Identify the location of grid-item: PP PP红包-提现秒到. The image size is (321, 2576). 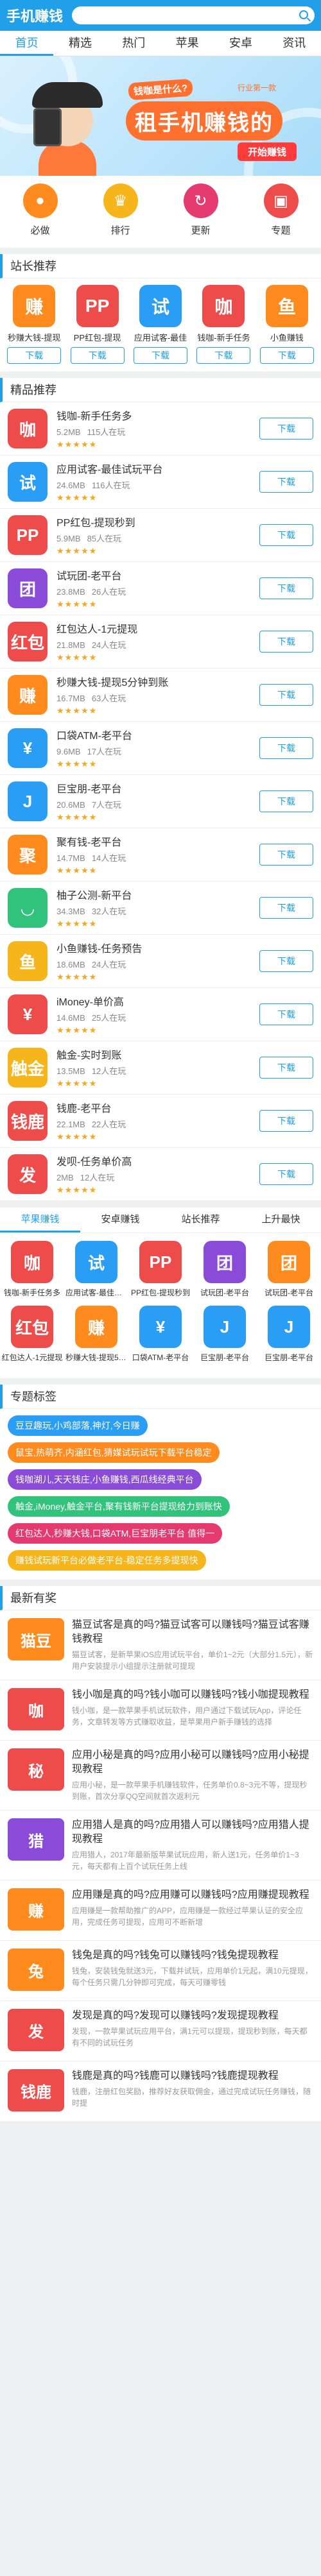
(160, 1269).